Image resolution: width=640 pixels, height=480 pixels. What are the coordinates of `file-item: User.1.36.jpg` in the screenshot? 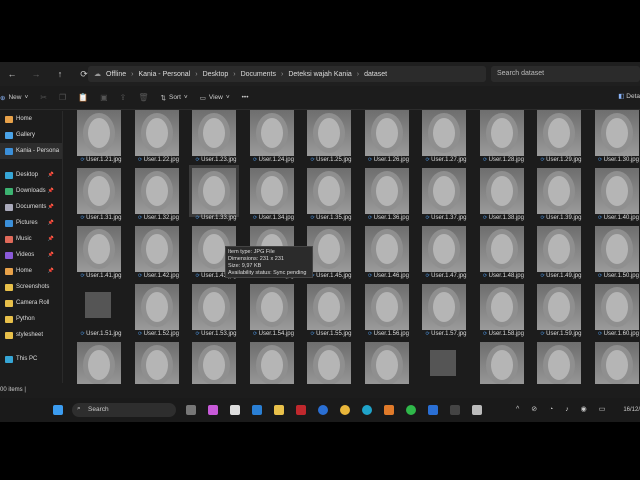 It's located at (388, 197).